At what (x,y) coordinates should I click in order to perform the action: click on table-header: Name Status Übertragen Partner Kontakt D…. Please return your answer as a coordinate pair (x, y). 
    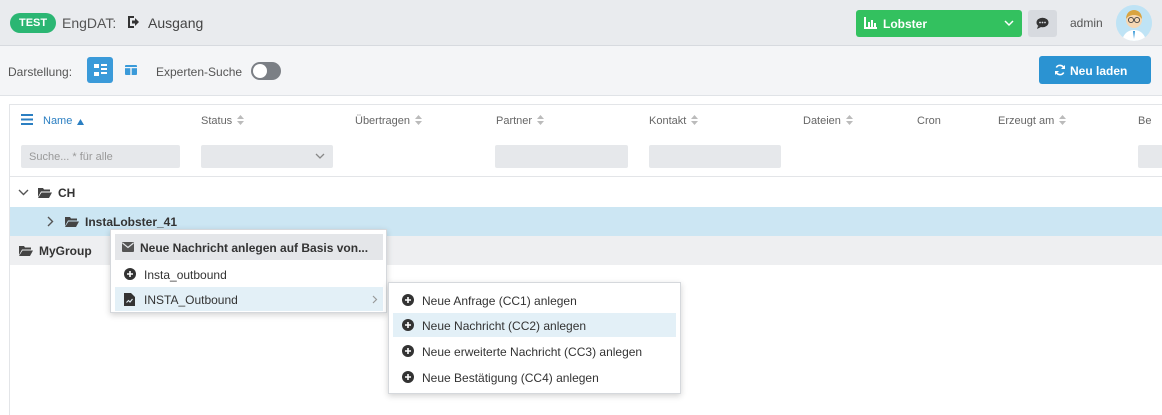
    Looking at the image, I should click on (586, 120).